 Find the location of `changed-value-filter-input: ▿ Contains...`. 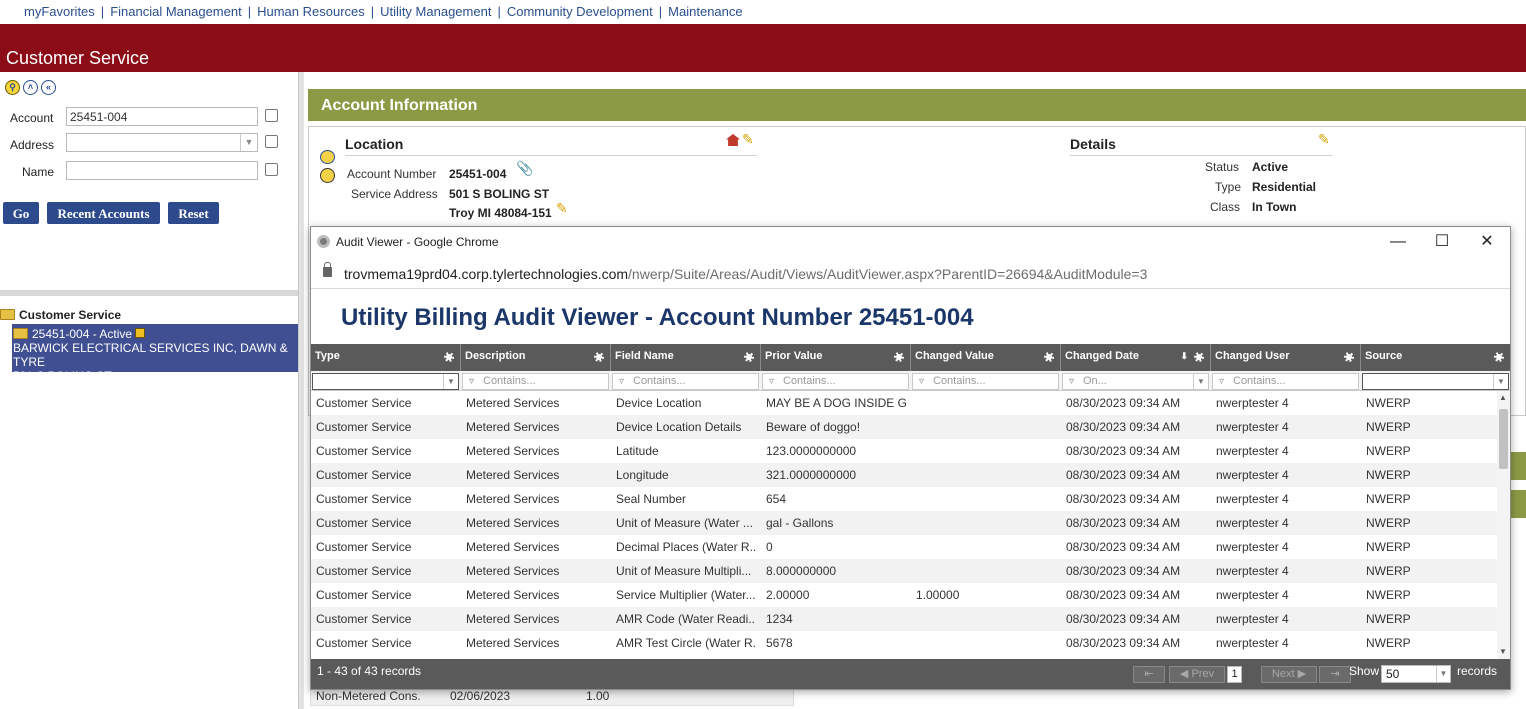

changed-value-filter-input: ▿ Contains... is located at coordinates (985, 381).